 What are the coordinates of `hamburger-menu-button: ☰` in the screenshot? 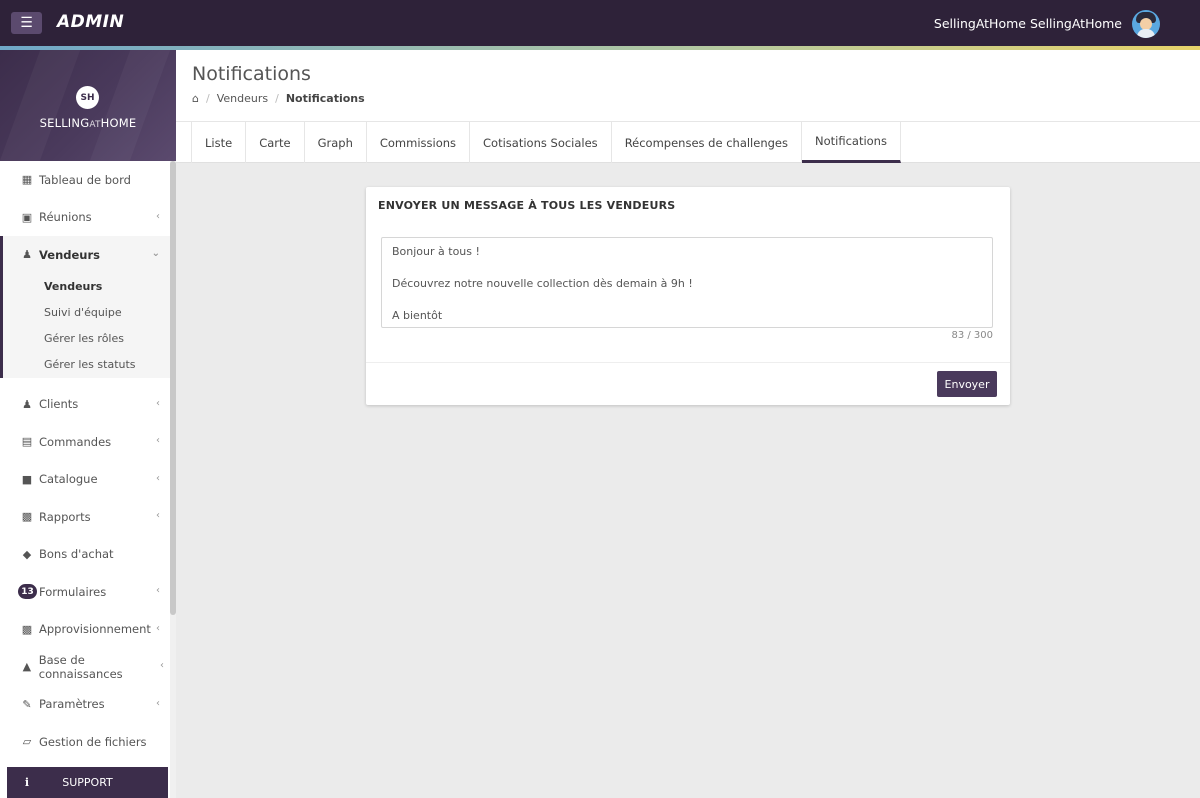 It's located at (26, 23).